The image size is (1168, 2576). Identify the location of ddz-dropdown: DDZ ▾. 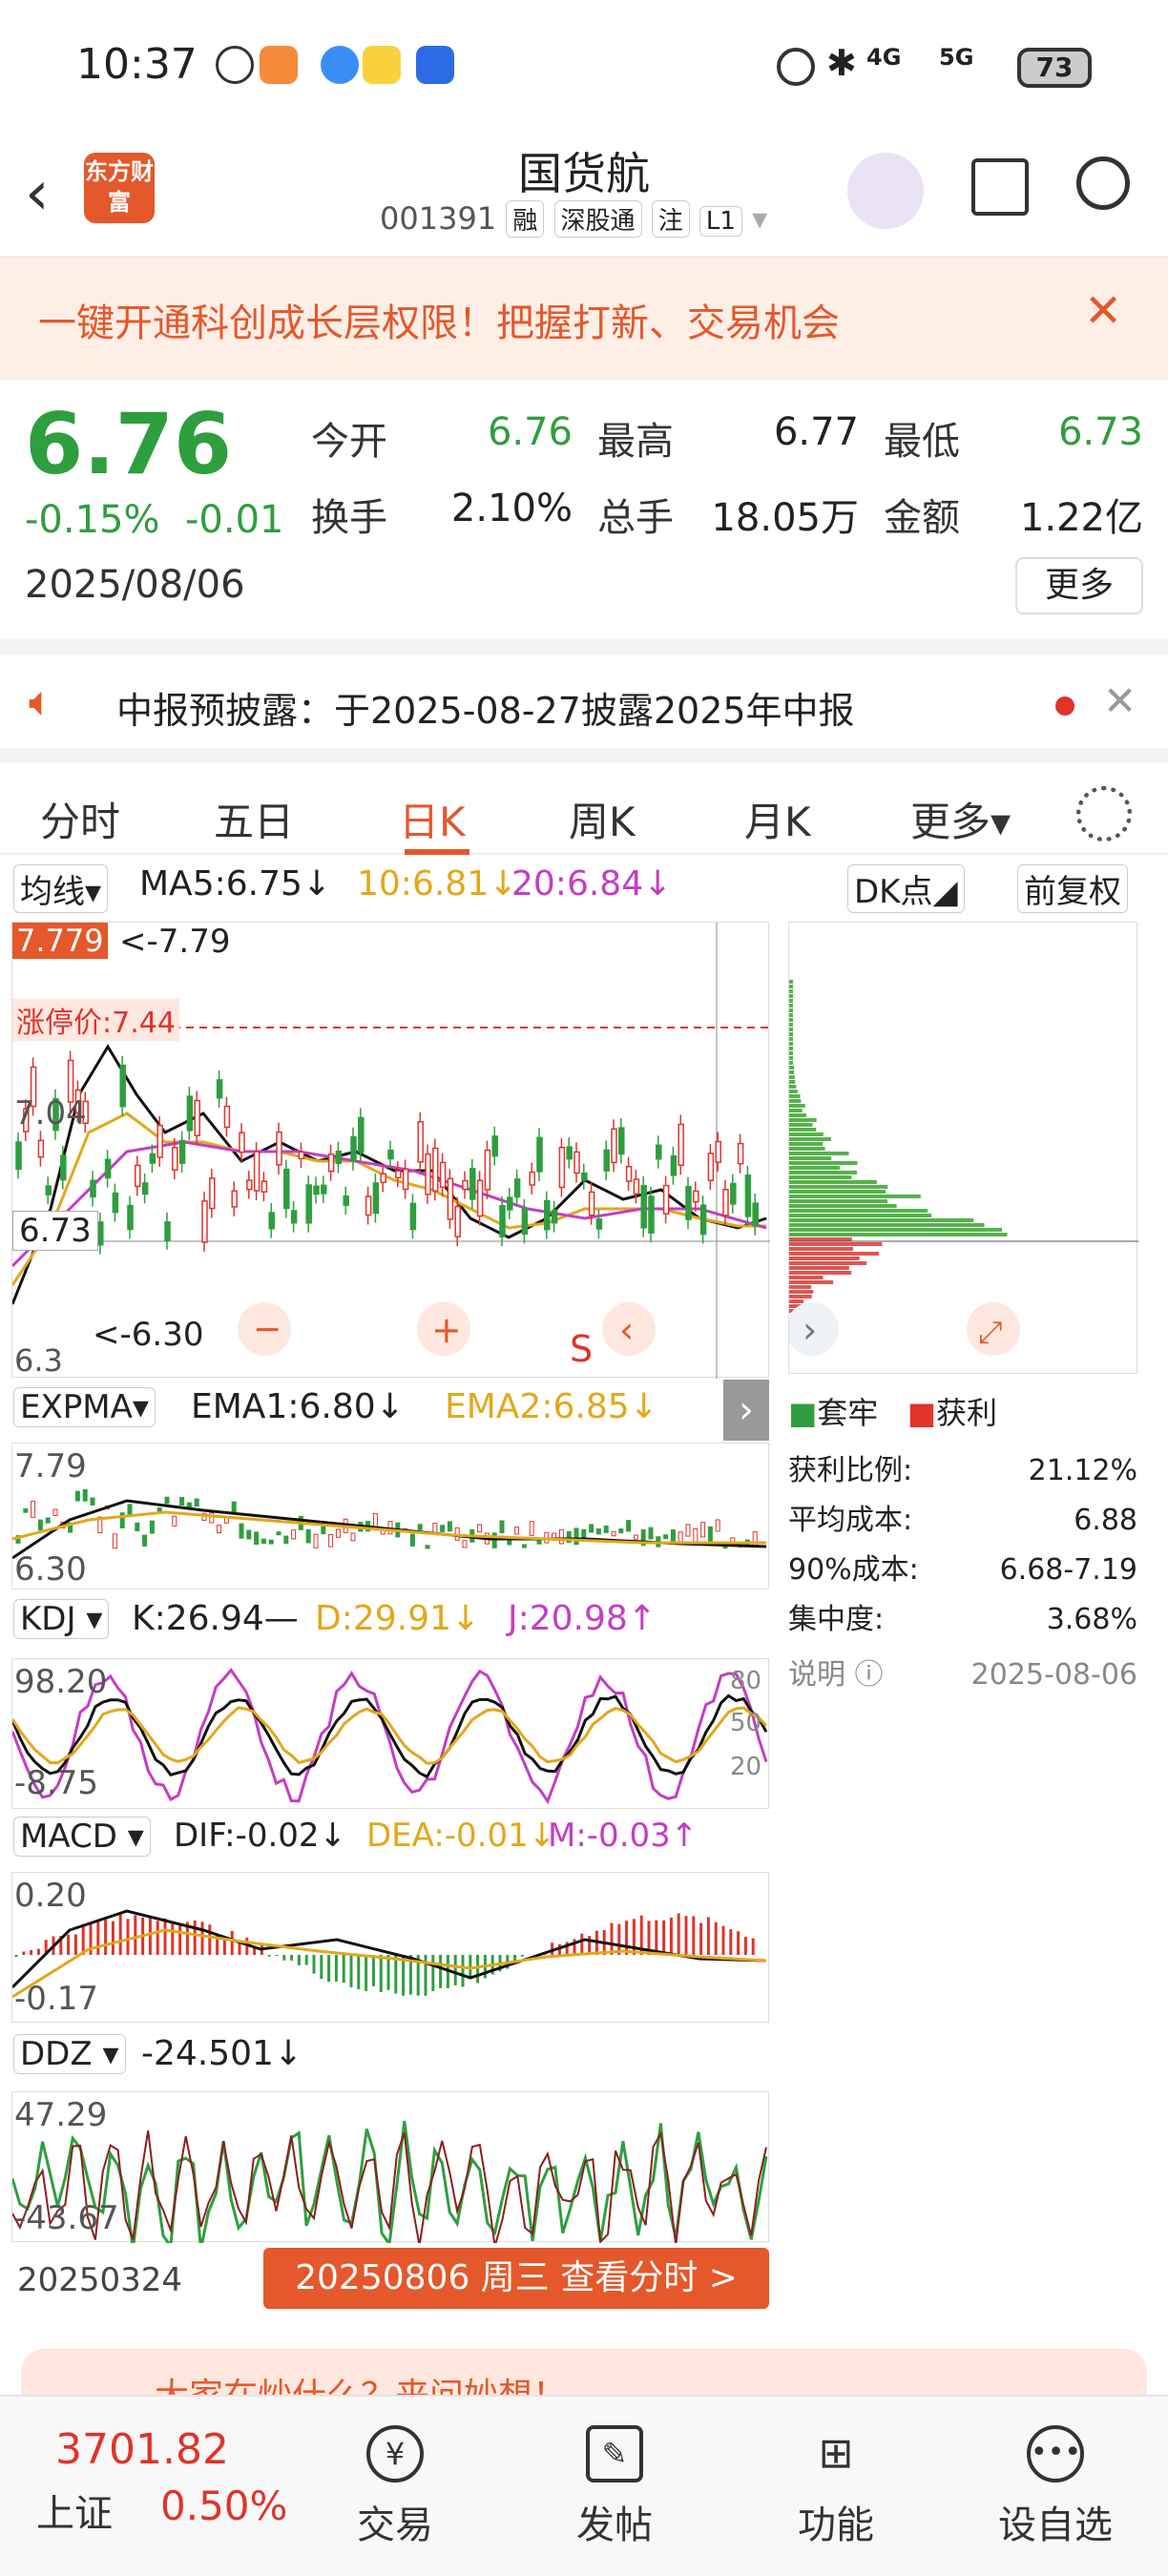
(69, 2054).